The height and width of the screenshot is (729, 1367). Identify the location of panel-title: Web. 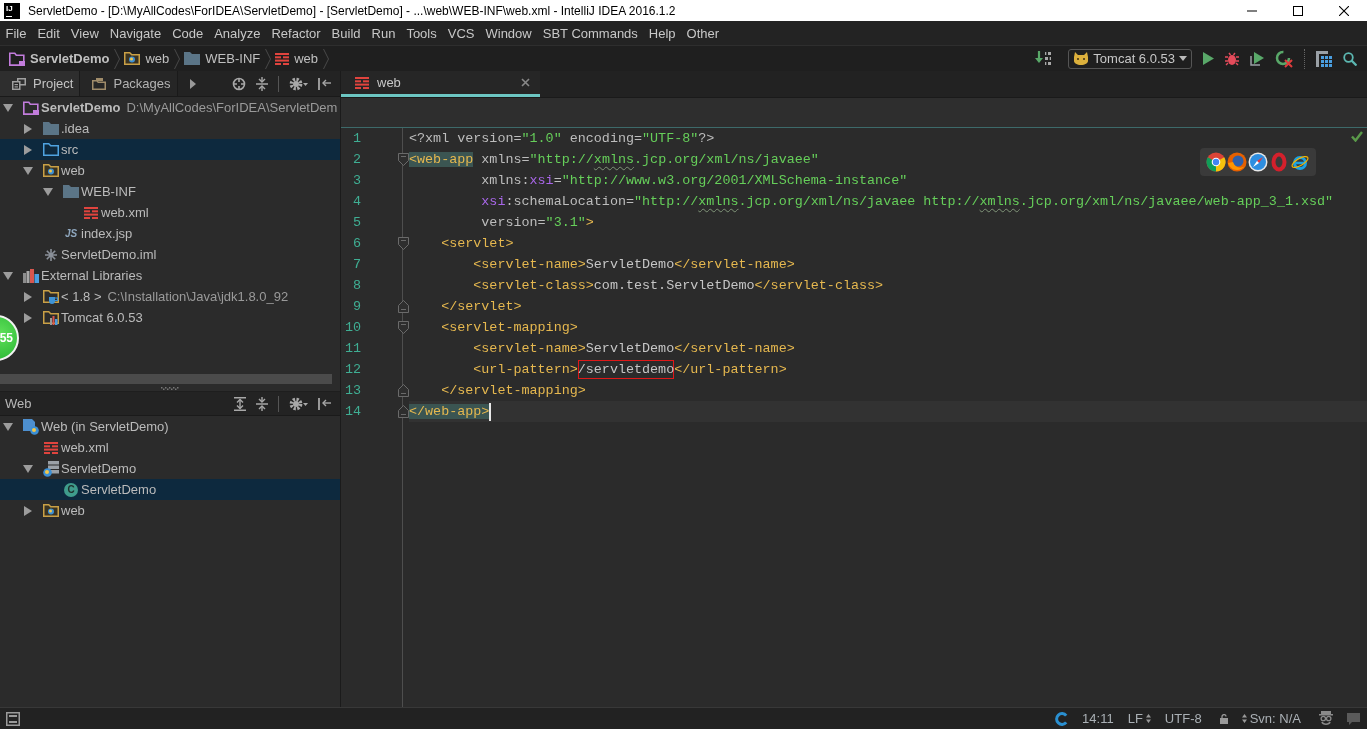
(18, 403).